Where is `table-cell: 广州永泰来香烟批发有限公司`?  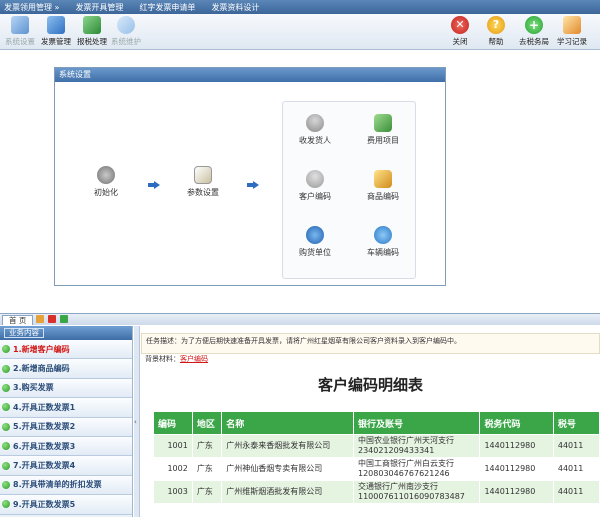 table-cell: 广州永泰来香烟批发有限公司 is located at coordinates (287, 446).